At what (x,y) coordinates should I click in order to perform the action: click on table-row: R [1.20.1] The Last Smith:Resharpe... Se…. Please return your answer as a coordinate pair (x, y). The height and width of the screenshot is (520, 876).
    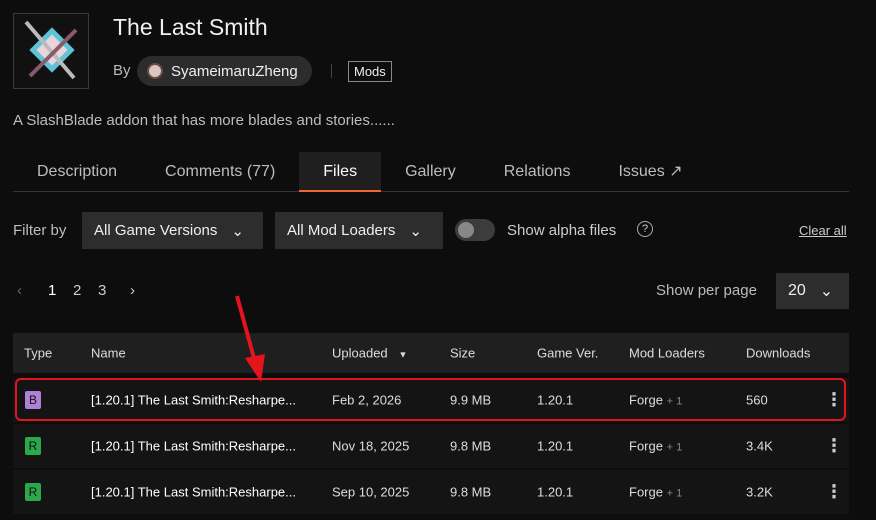
    Looking at the image, I should click on (431, 492).